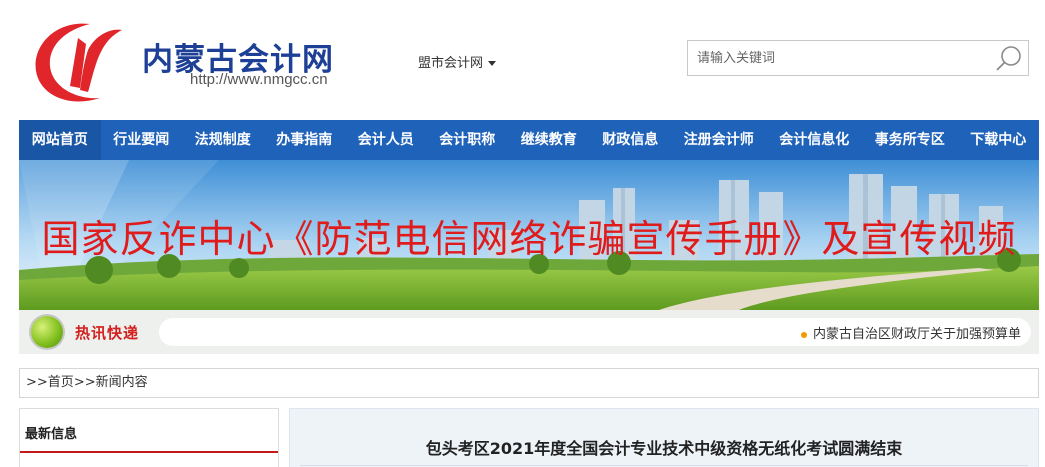  What do you see at coordinates (149, 452) in the screenshot?
I see `latest-info-divider` at bounding box center [149, 452].